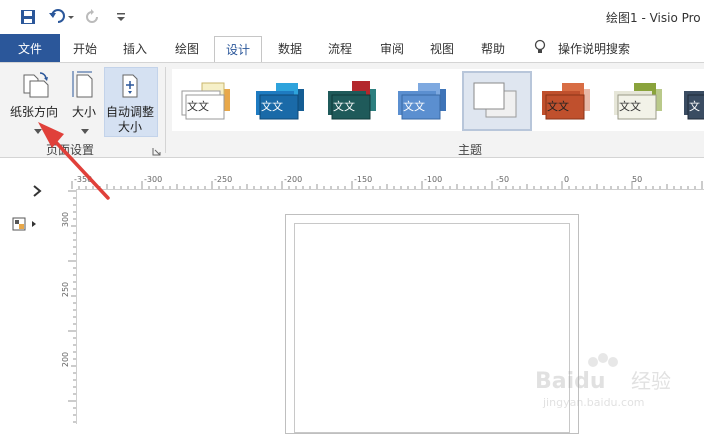 The image size is (704, 434). Describe the element at coordinates (593, 402) in the screenshot. I see `watermark-url: jingyan.baidu.com` at that location.